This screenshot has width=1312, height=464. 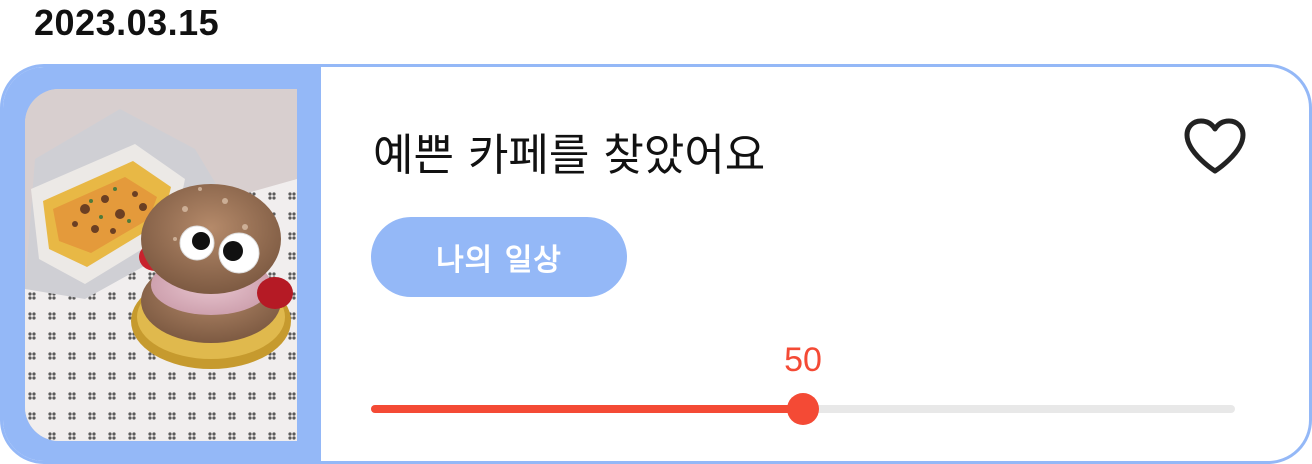 I want to click on slider-fill, so click(x=587, y=409).